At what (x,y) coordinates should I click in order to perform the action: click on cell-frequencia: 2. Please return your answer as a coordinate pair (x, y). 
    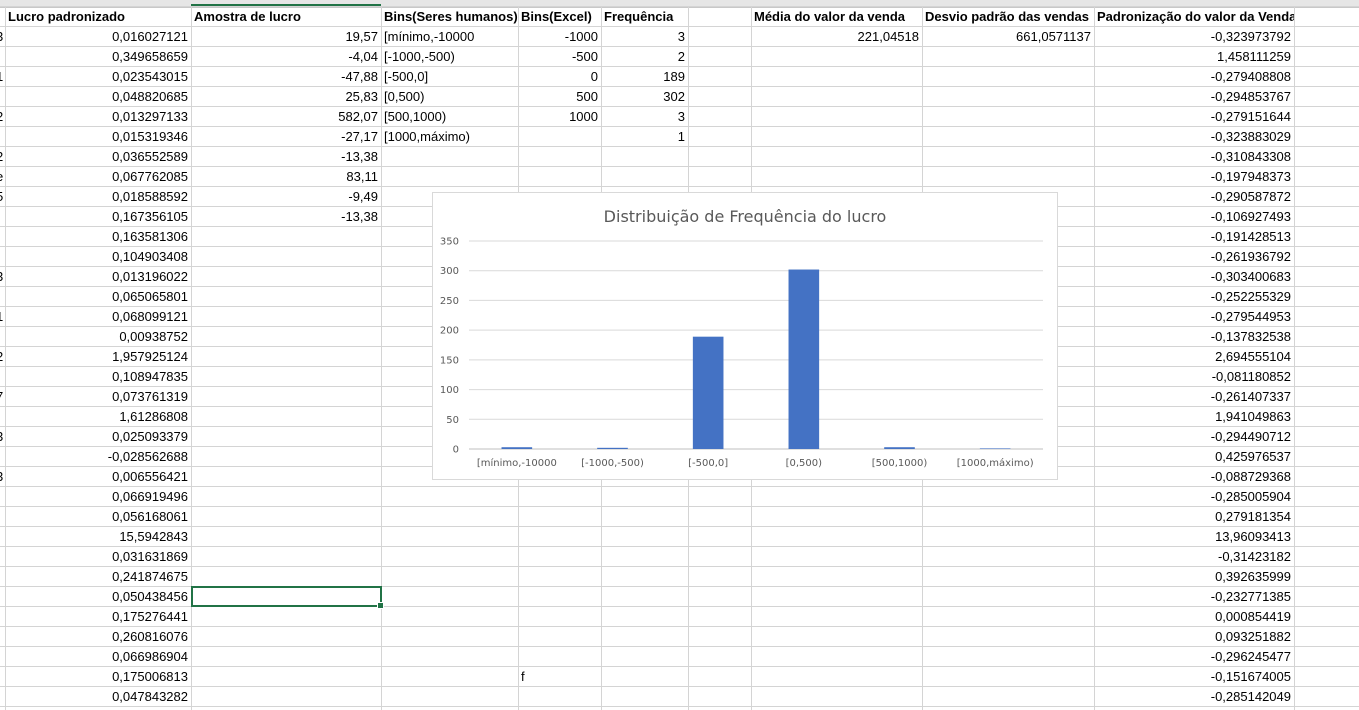
    Looking at the image, I should click on (644, 57).